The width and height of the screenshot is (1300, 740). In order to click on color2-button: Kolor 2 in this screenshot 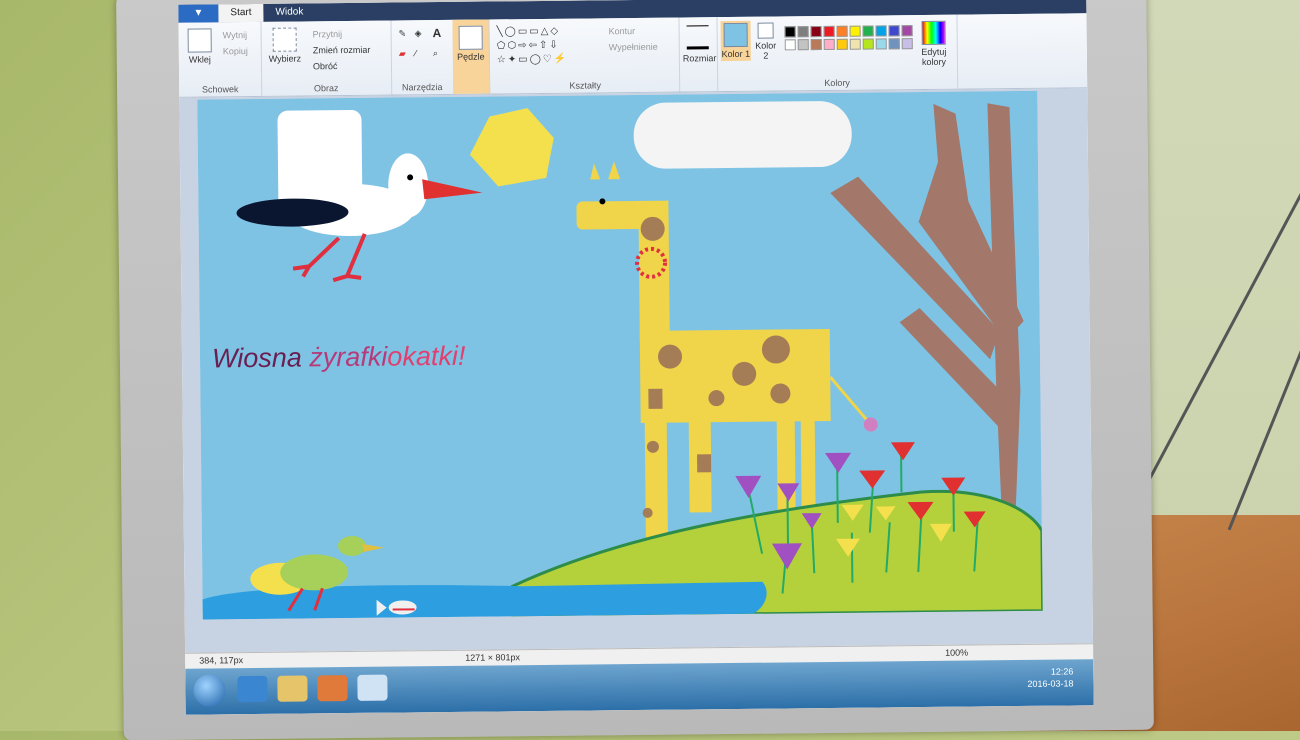, I will do `click(766, 41)`.